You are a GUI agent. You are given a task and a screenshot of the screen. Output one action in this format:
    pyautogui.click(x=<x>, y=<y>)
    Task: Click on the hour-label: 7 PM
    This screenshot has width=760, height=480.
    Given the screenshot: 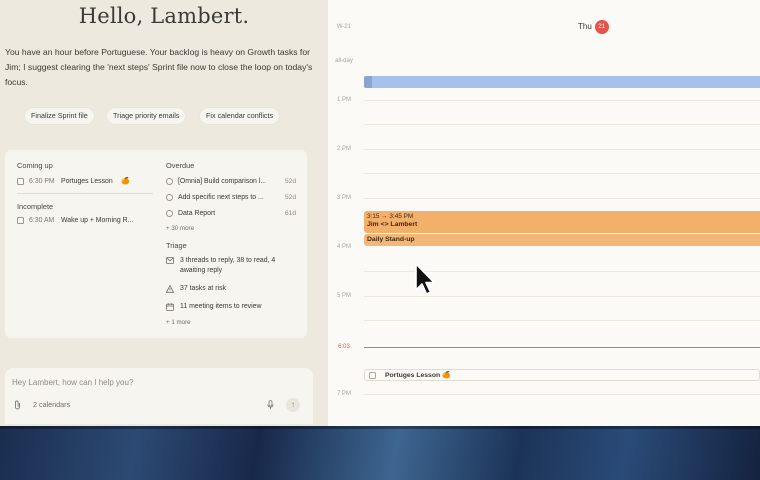 What is the action you would take?
    pyautogui.click(x=343, y=394)
    